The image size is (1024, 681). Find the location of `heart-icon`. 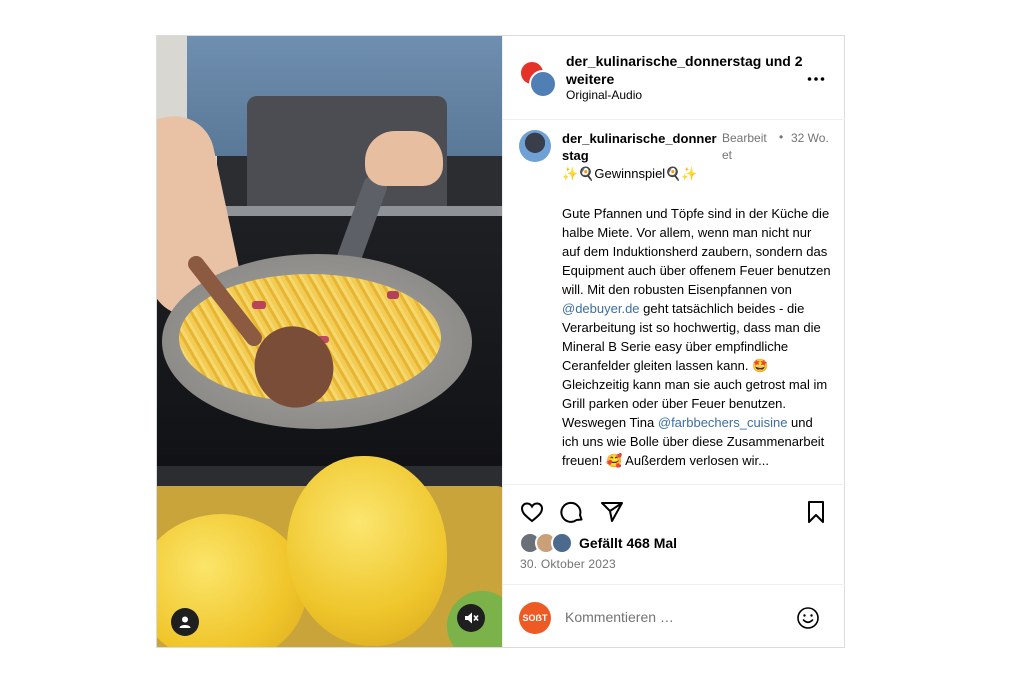

heart-icon is located at coordinates (532, 512).